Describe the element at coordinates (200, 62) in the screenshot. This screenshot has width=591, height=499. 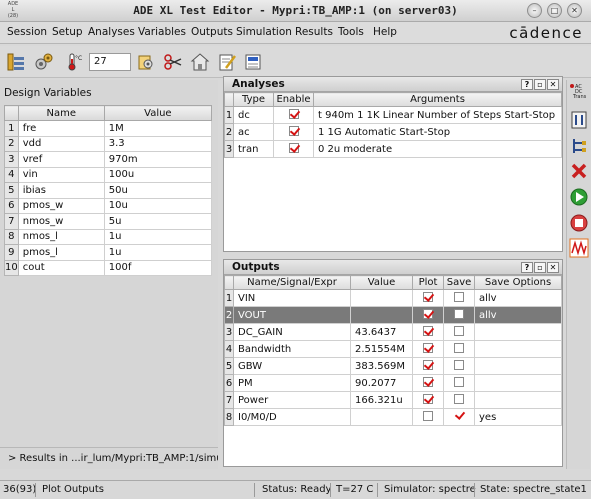
I see `home-icon` at that location.